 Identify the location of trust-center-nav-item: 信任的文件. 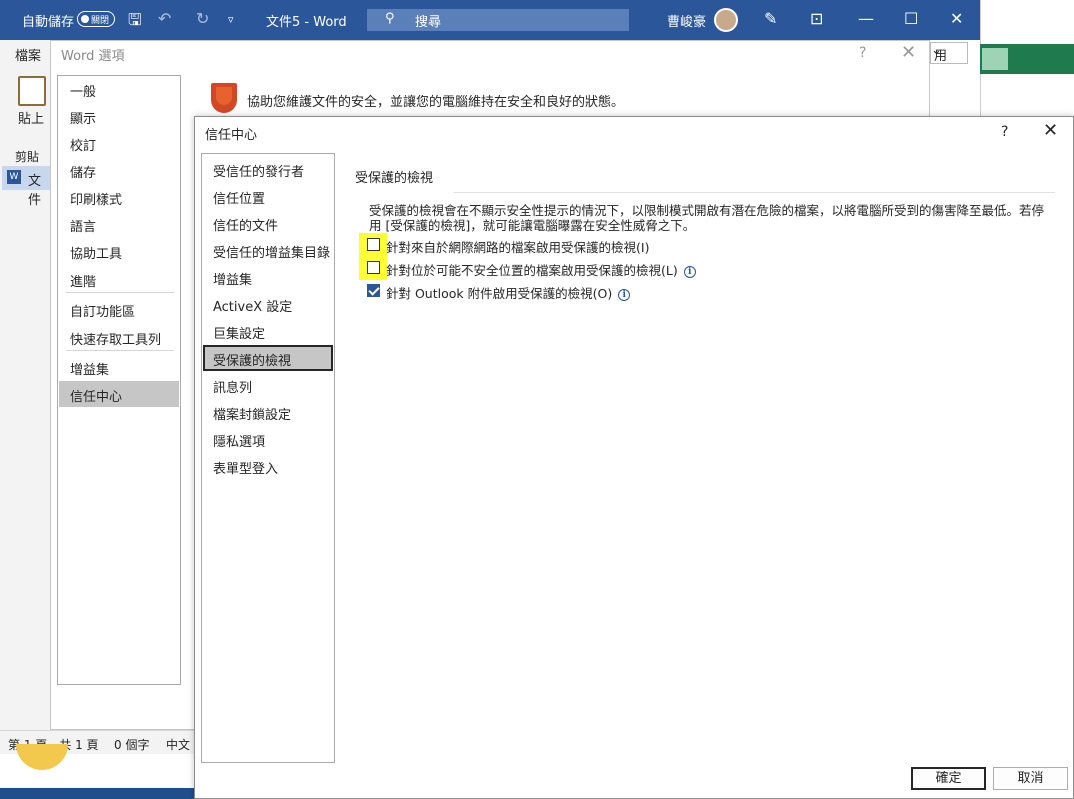
(268, 223).